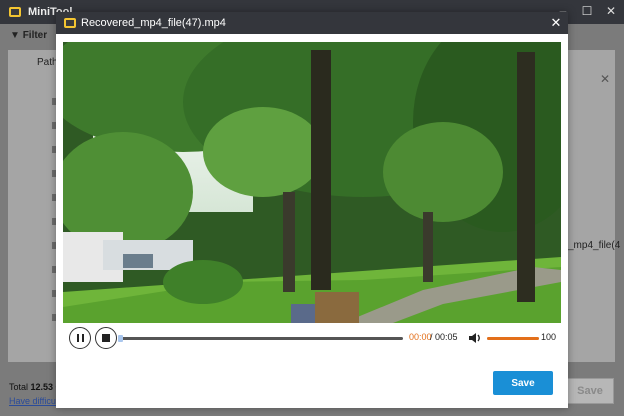 Image resolution: width=624 pixels, height=416 pixels. What do you see at coordinates (47, 62) in the screenshot?
I see `path-column-header: Path` at bounding box center [47, 62].